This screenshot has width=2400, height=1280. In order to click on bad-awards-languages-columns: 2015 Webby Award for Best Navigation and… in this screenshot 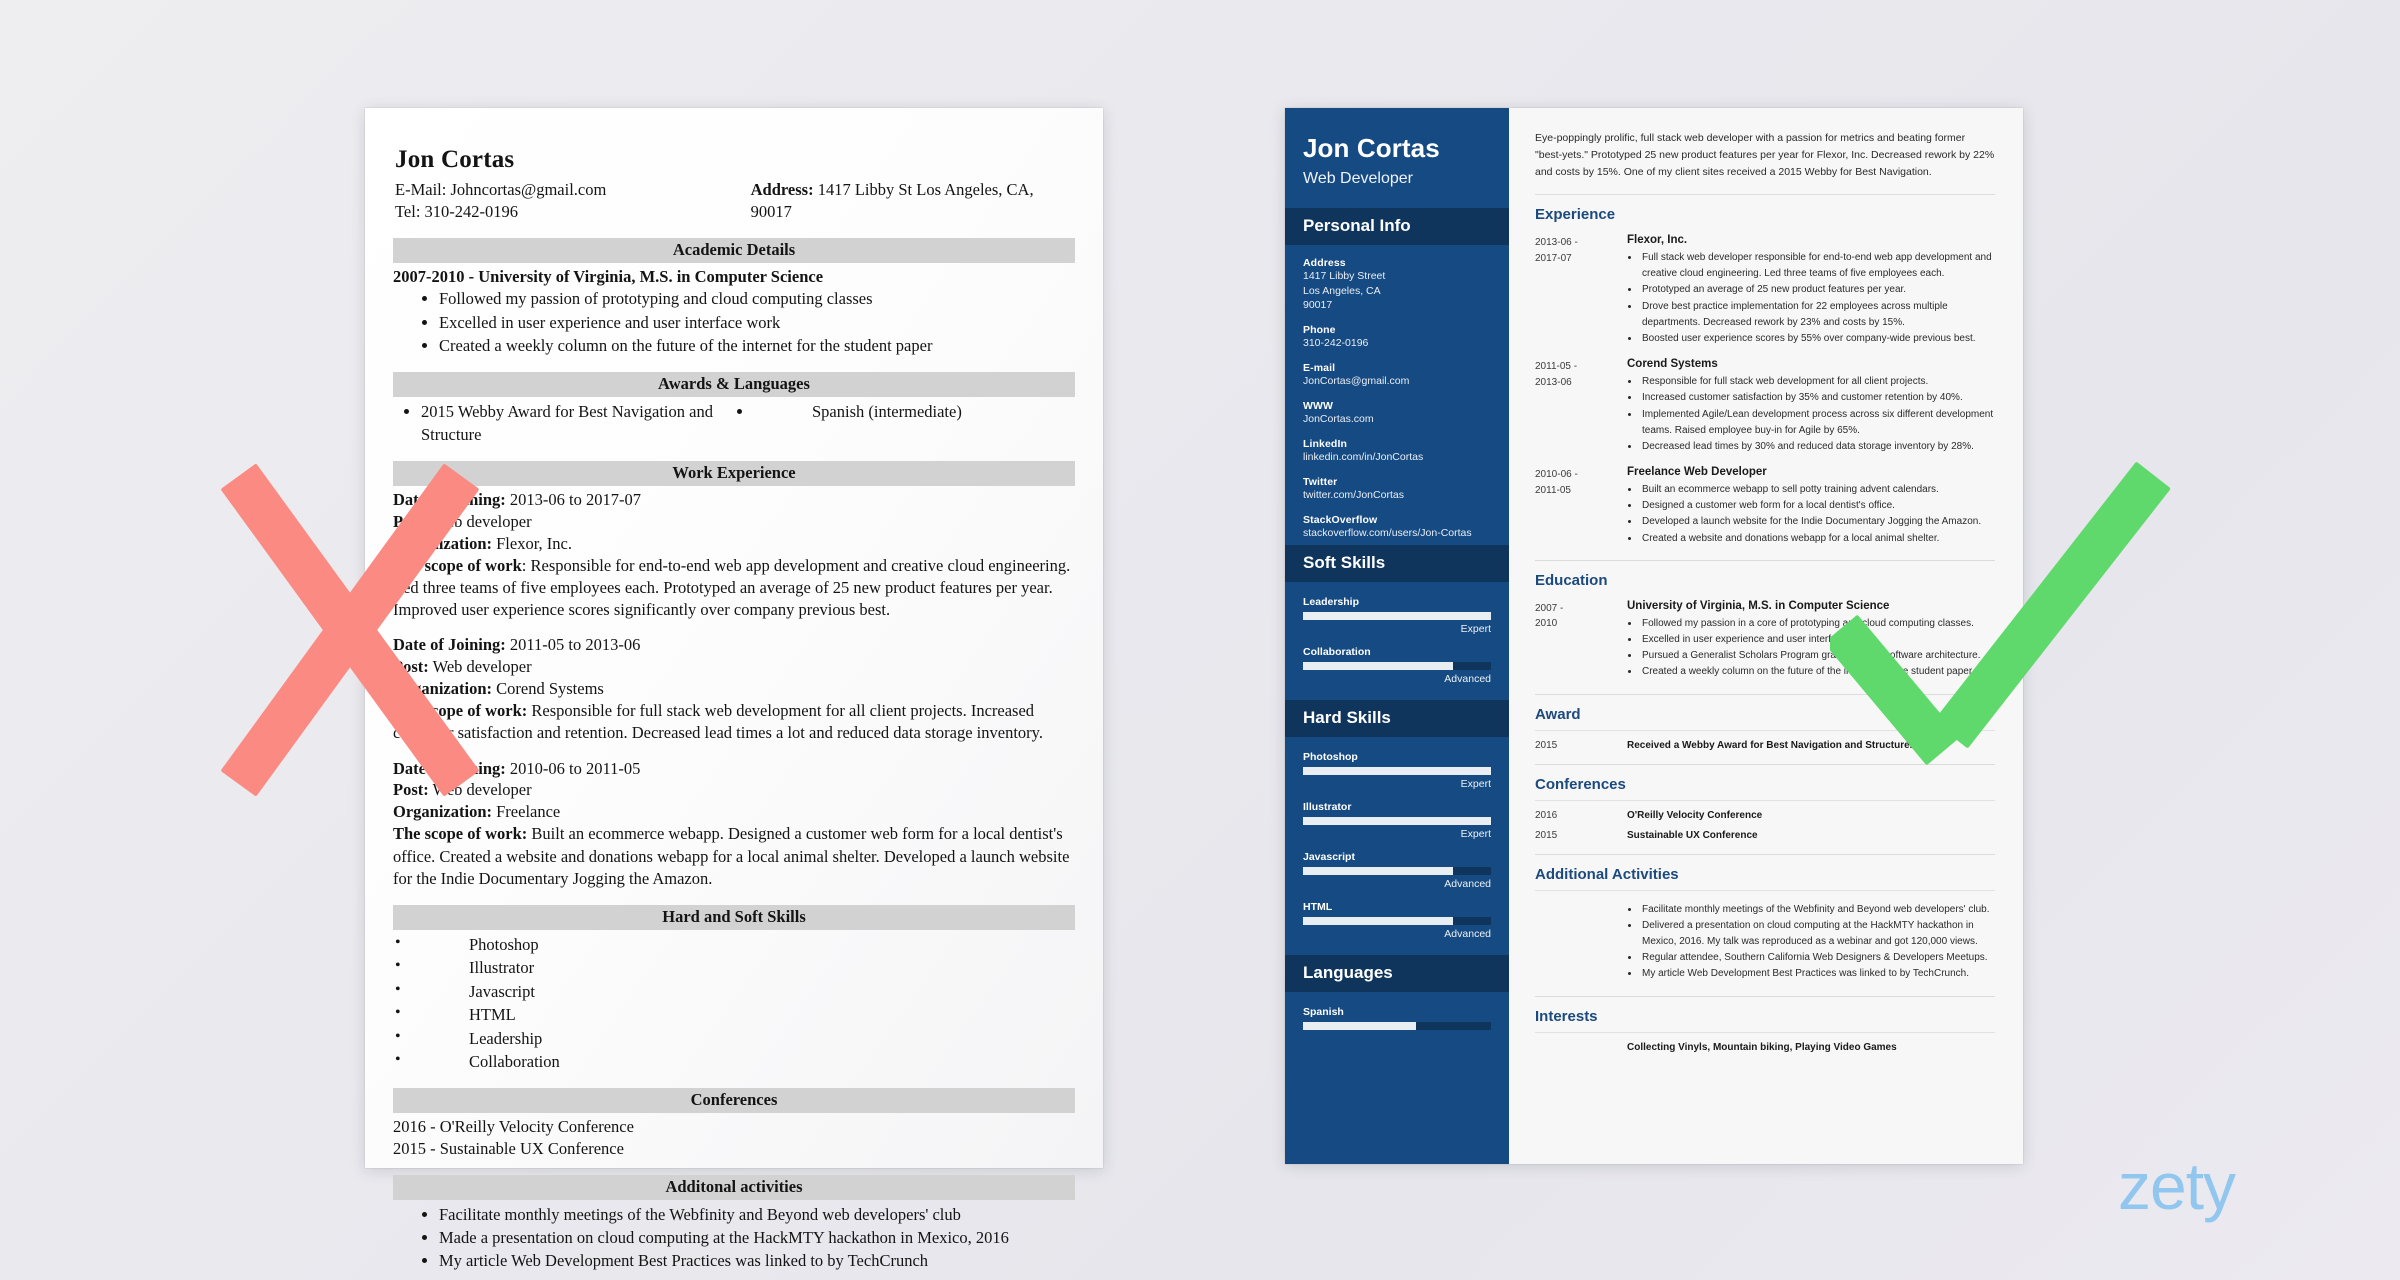, I will do `click(734, 423)`.